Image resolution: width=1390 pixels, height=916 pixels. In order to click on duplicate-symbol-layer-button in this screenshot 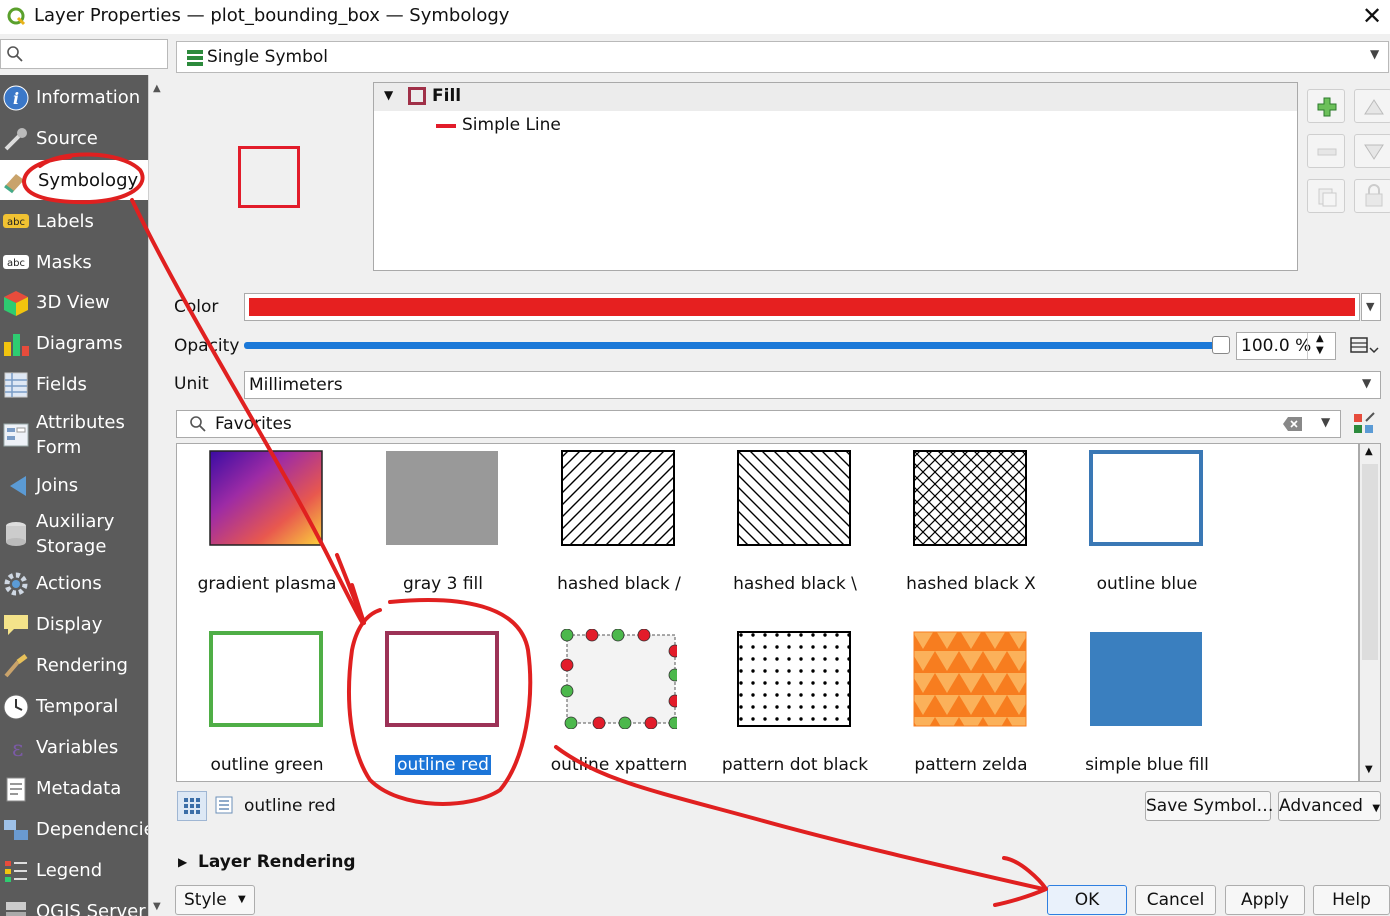, I will do `click(1326, 196)`.